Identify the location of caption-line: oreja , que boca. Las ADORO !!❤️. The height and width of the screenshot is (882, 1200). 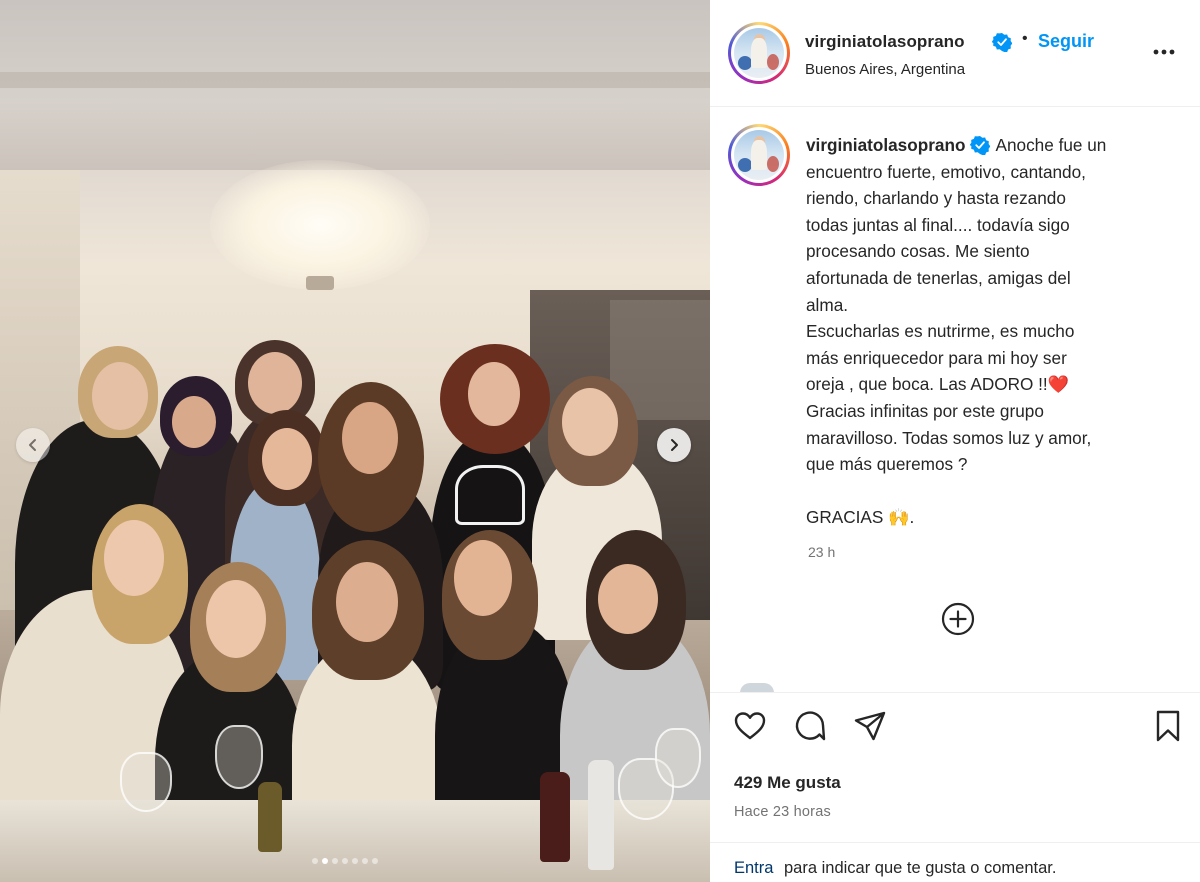
(938, 384).